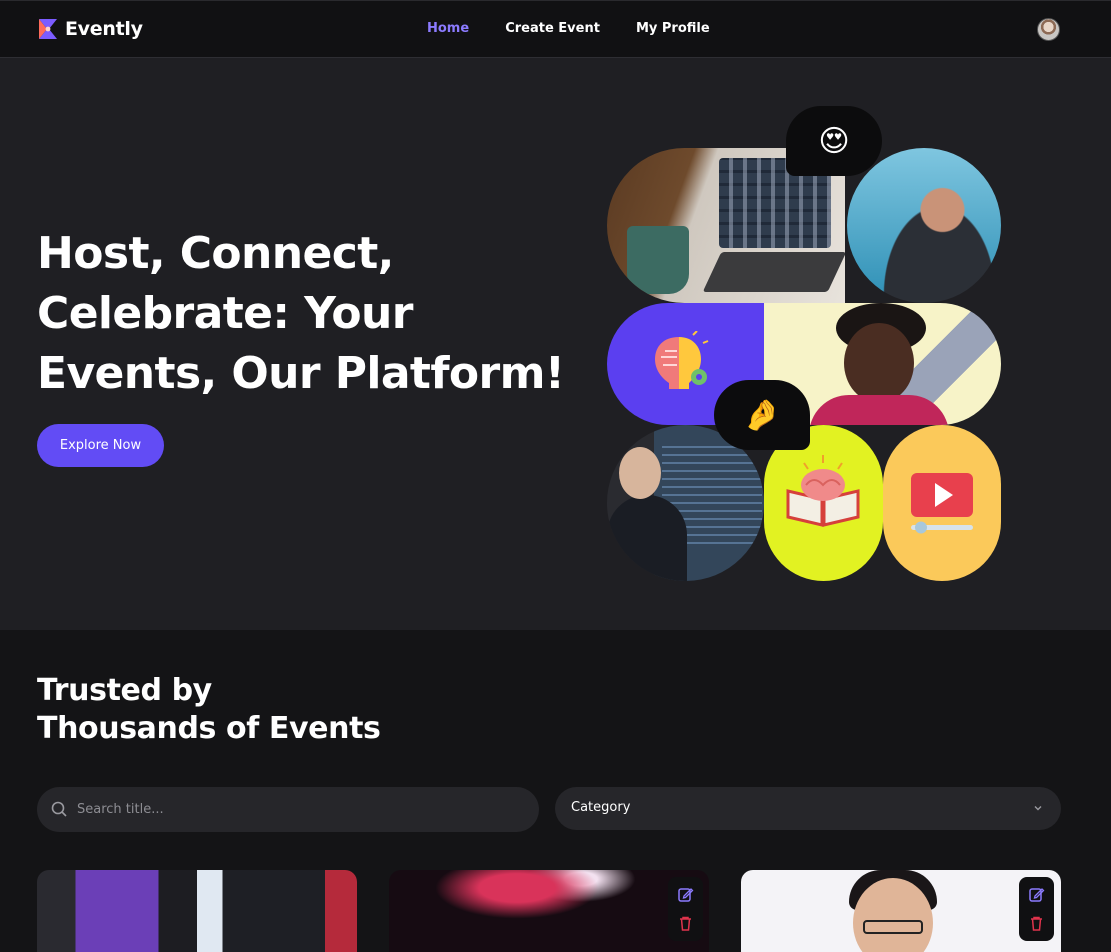 This screenshot has height=952, width=1111. What do you see at coordinates (924, 225) in the screenshot?
I see `collage-laughing-man-image` at bounding box center [924, 225].